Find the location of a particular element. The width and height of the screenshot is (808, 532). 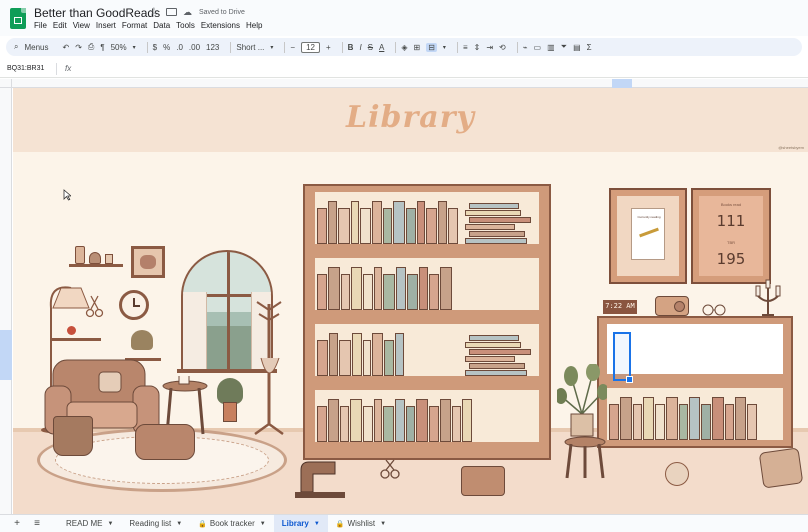

menu-help: Help is located at coordinates (256, 25).